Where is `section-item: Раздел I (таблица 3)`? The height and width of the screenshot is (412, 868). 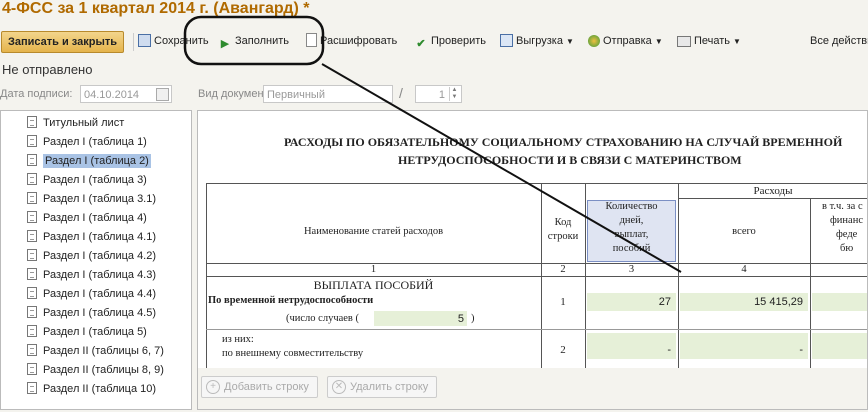 section-item: Раздел I (таблица 3) is located at coordinates (87, 180).